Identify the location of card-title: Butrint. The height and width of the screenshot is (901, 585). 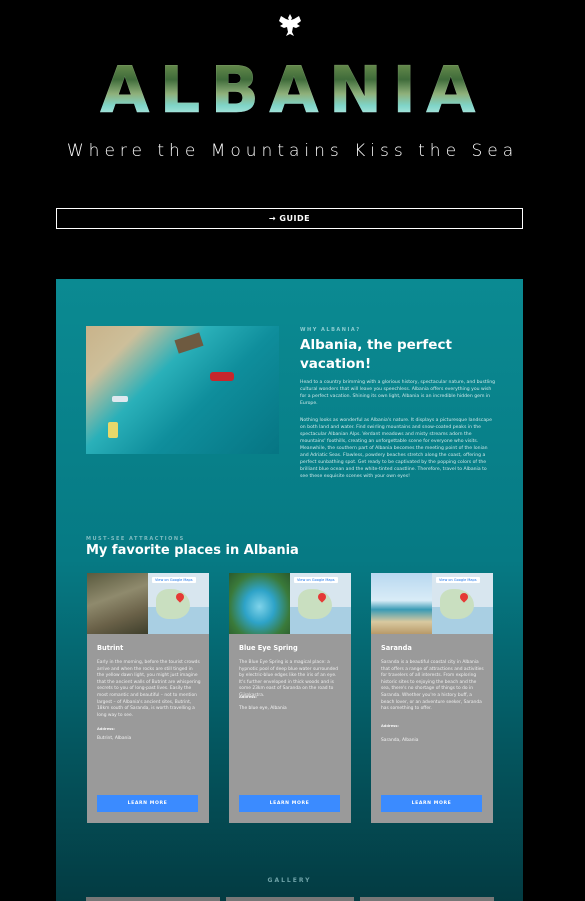
(110, 648).